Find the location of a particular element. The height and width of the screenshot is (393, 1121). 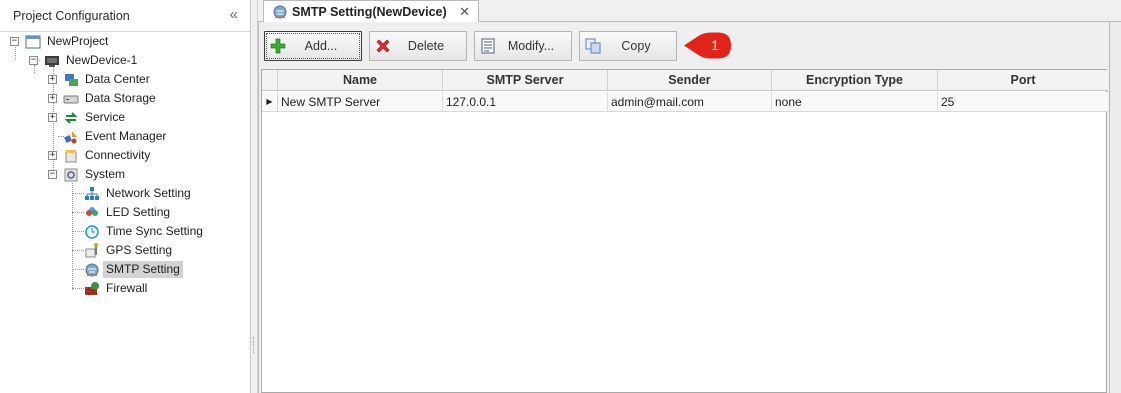

tree-item-smtp-setting: SMTP Setting is located at coordinates (133, 269).